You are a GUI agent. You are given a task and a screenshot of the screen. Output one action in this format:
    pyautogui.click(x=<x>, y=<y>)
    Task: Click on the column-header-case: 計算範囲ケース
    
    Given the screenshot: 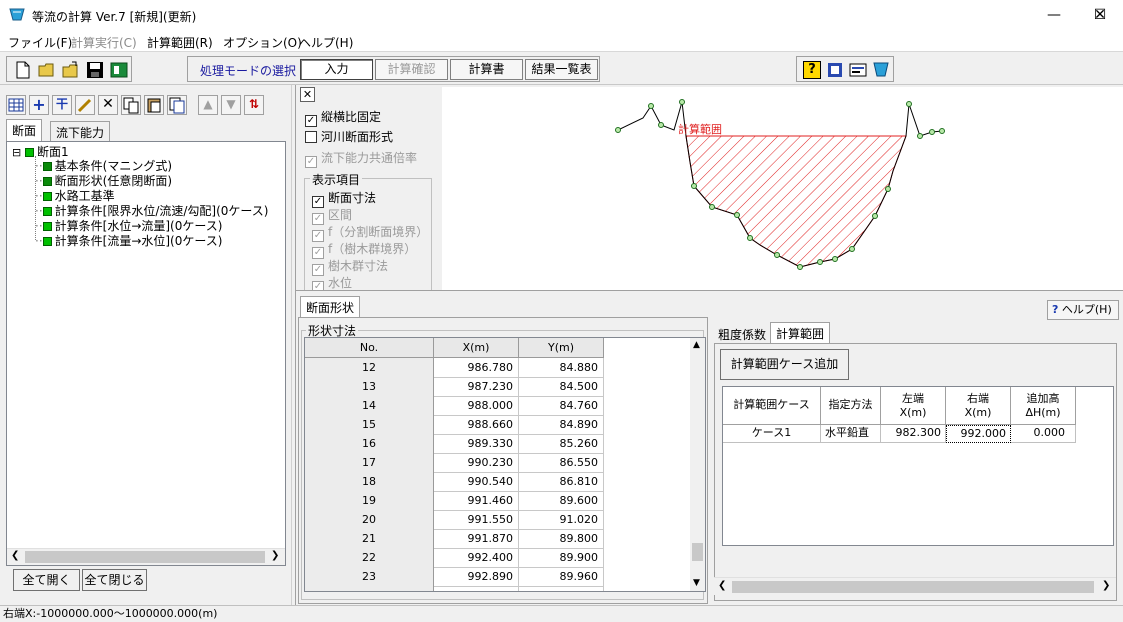 What is the action you would take?
    pyautogui.click(x=772, y=406)
    